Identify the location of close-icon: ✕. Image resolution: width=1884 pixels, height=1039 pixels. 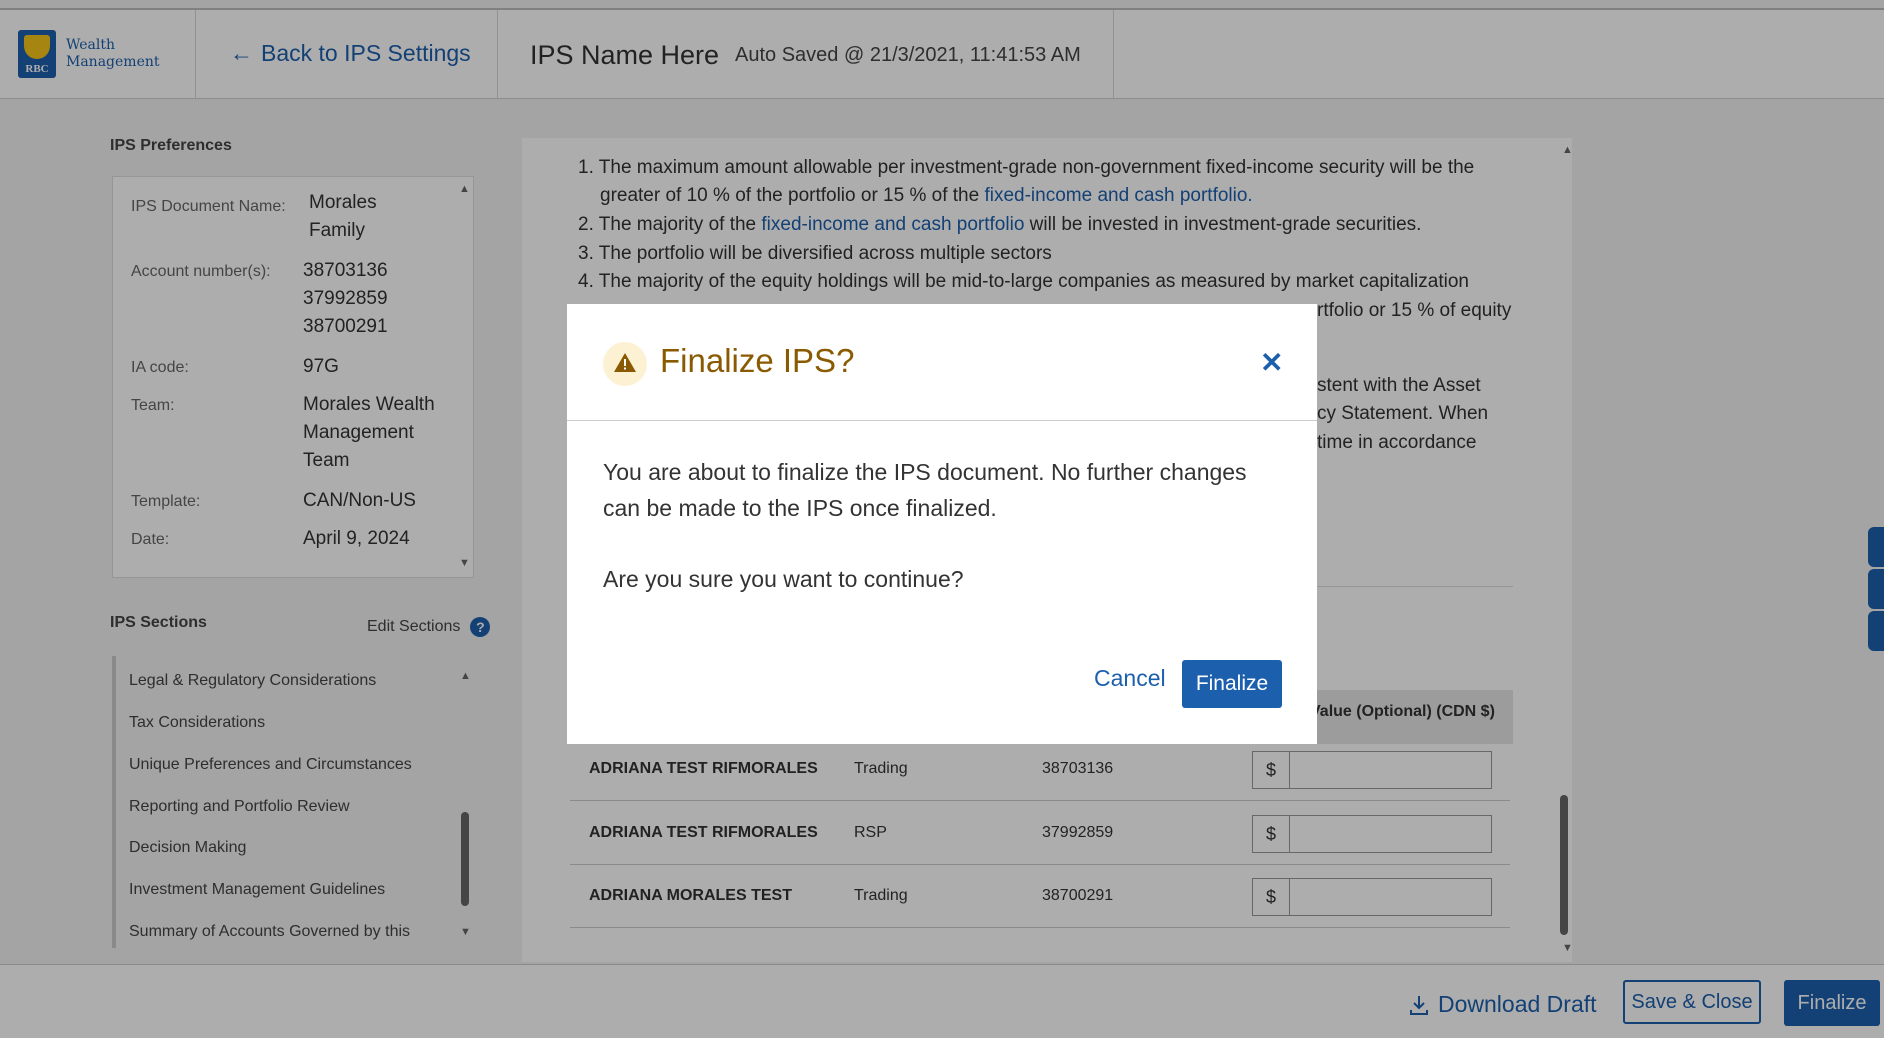
(1271, 362).